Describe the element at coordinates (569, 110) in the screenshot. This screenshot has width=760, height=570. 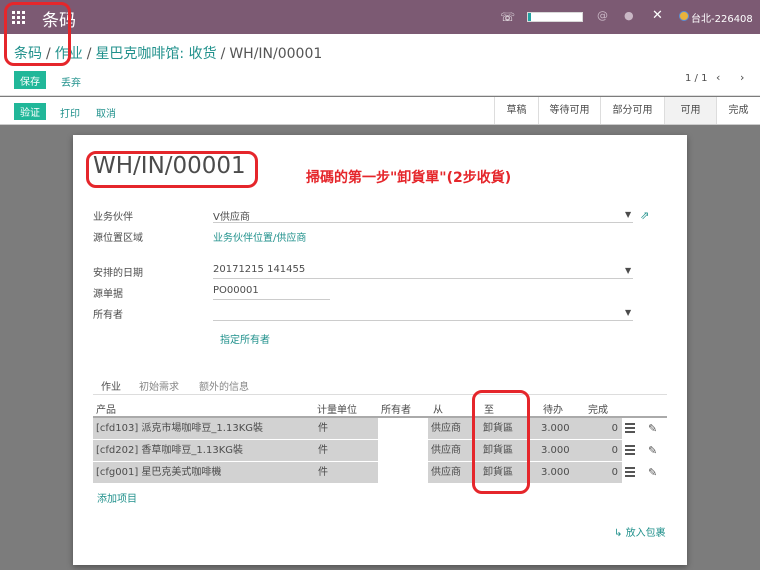
I see `stage-waiting: 等待可用` at that location.